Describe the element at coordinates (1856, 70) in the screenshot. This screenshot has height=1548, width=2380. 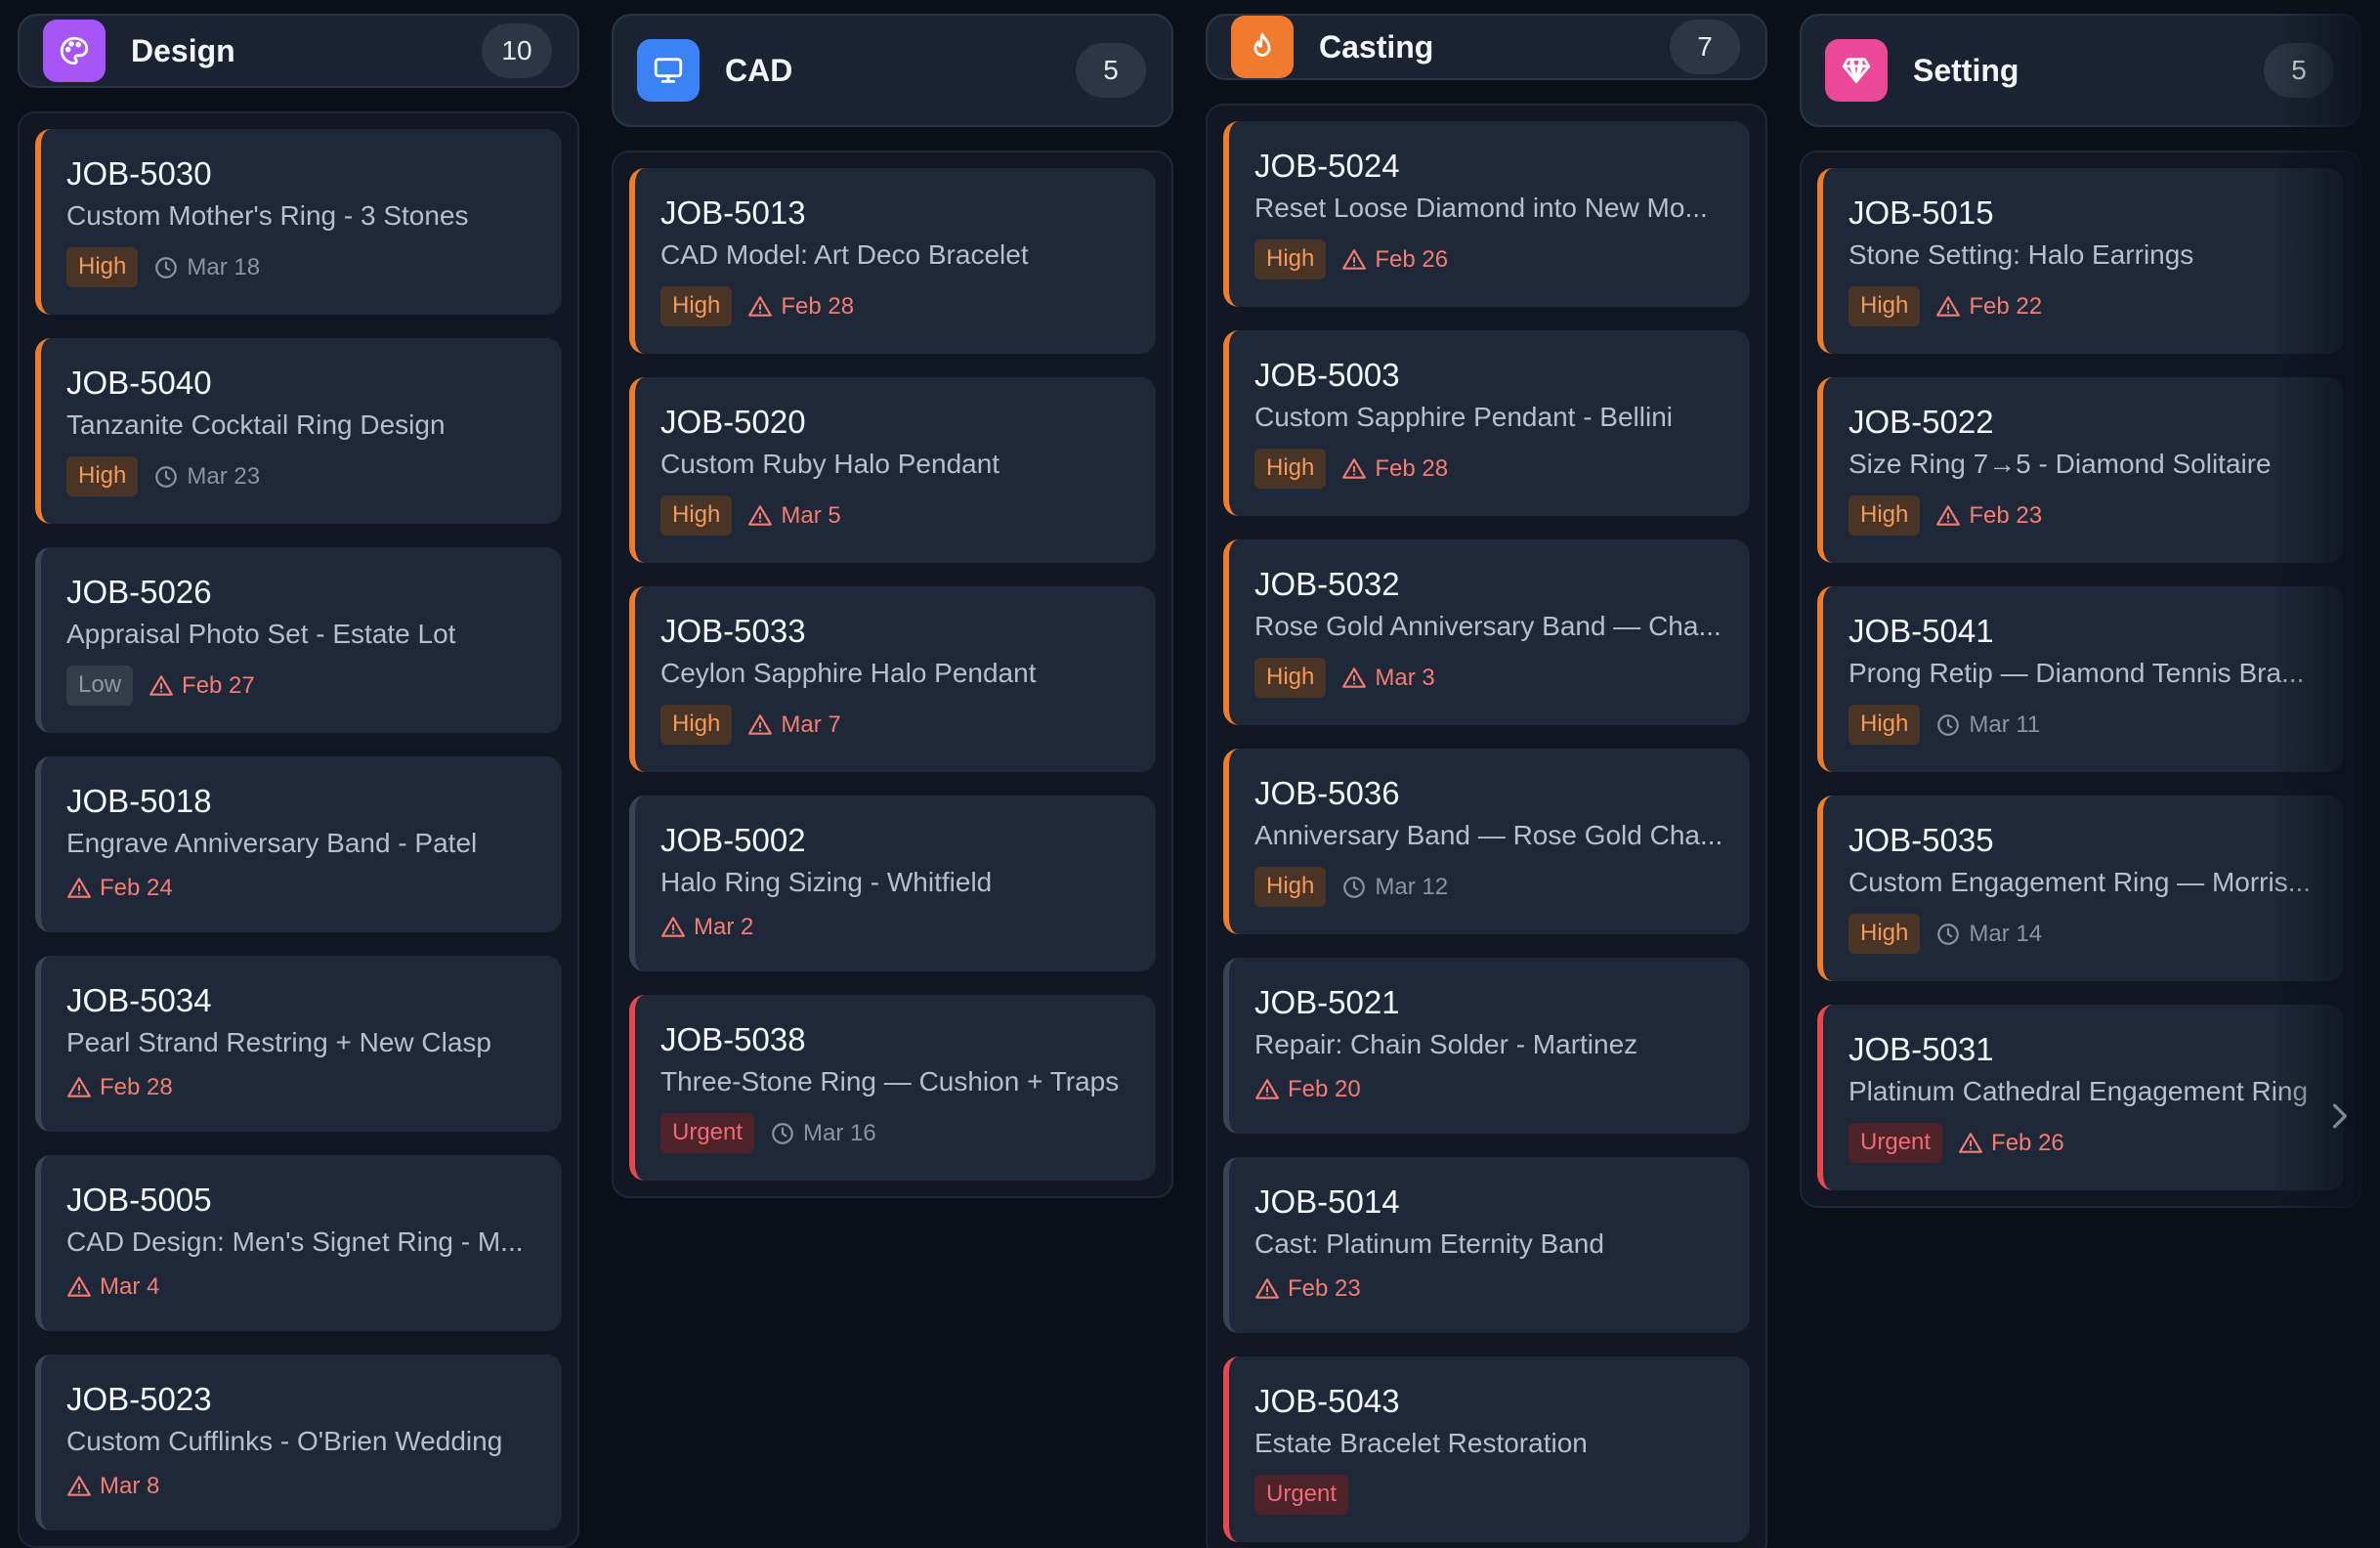
I see `gem-icon` at that location.